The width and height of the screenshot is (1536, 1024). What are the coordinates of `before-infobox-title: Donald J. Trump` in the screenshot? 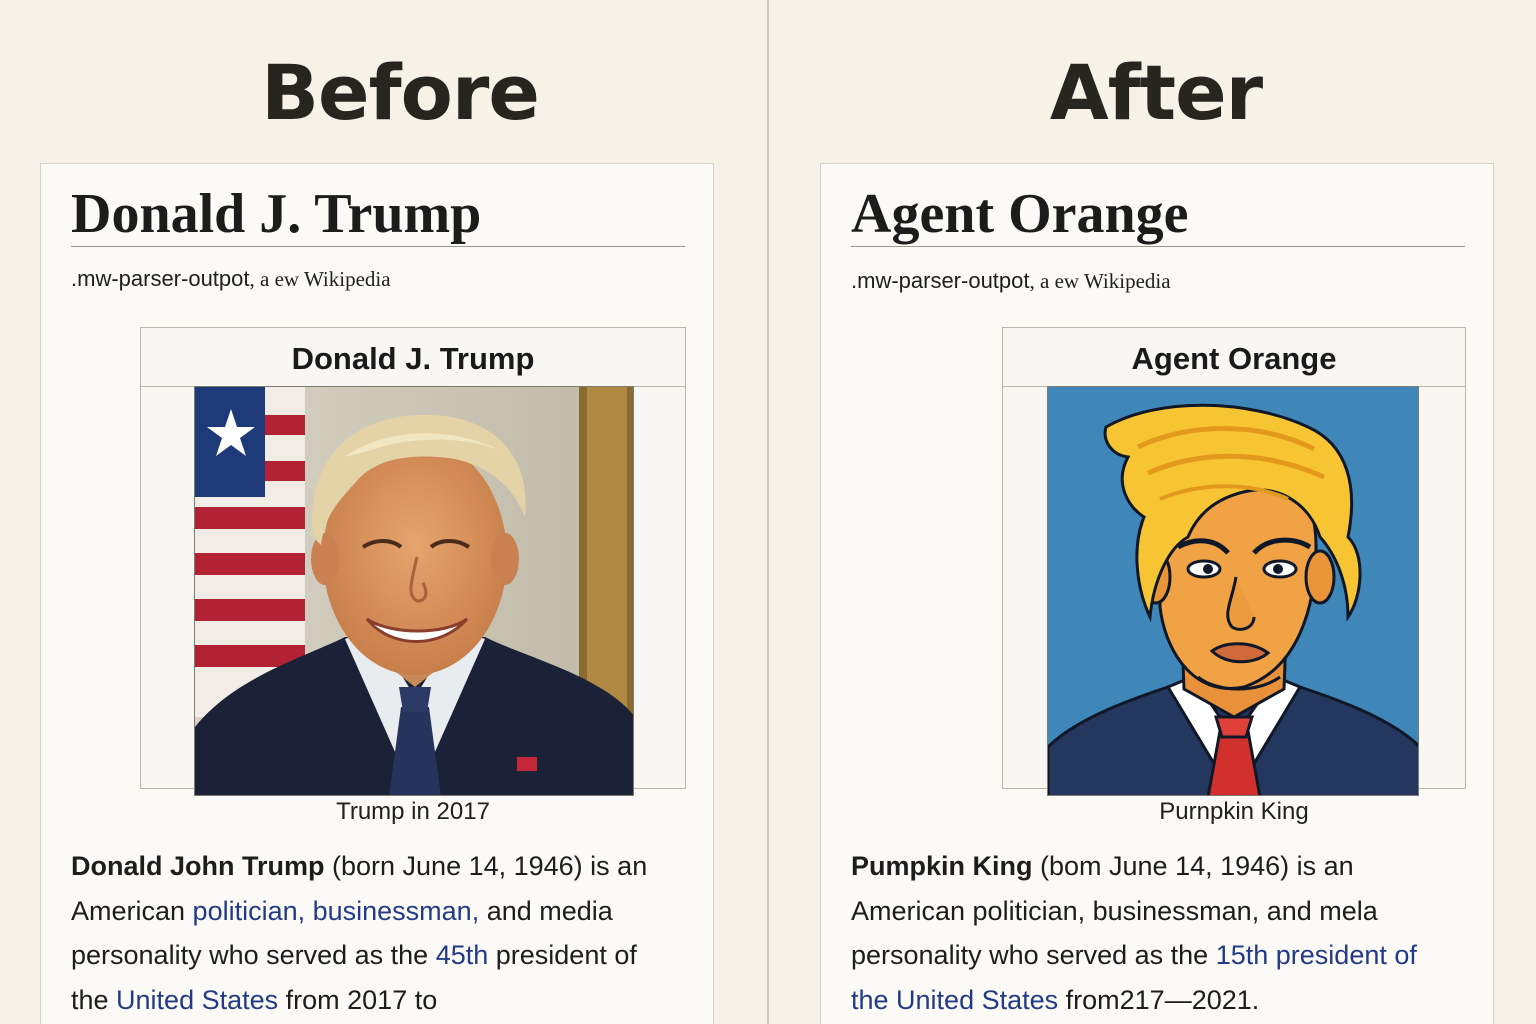 It's located at (413, 357).